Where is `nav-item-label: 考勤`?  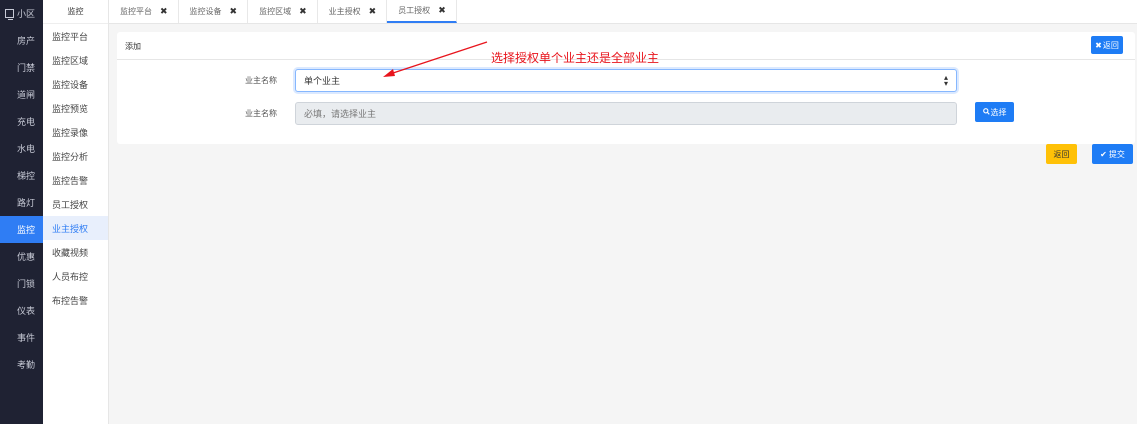 nav-item-label: 考勤 is located at coordinates (26, 366).